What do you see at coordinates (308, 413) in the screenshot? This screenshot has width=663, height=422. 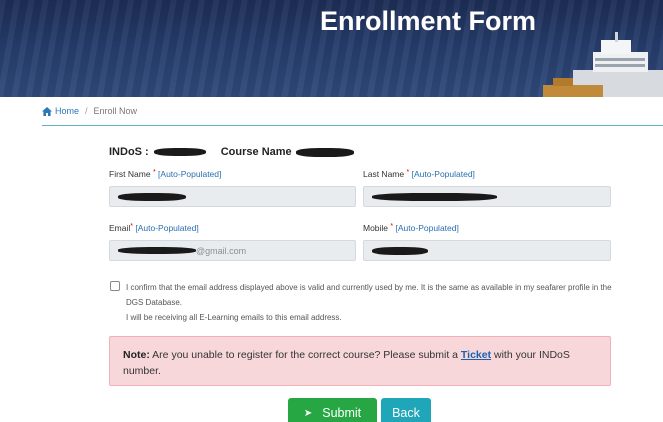 I see `arrow-right-icon: ➤` at bounding box center [308, 413].